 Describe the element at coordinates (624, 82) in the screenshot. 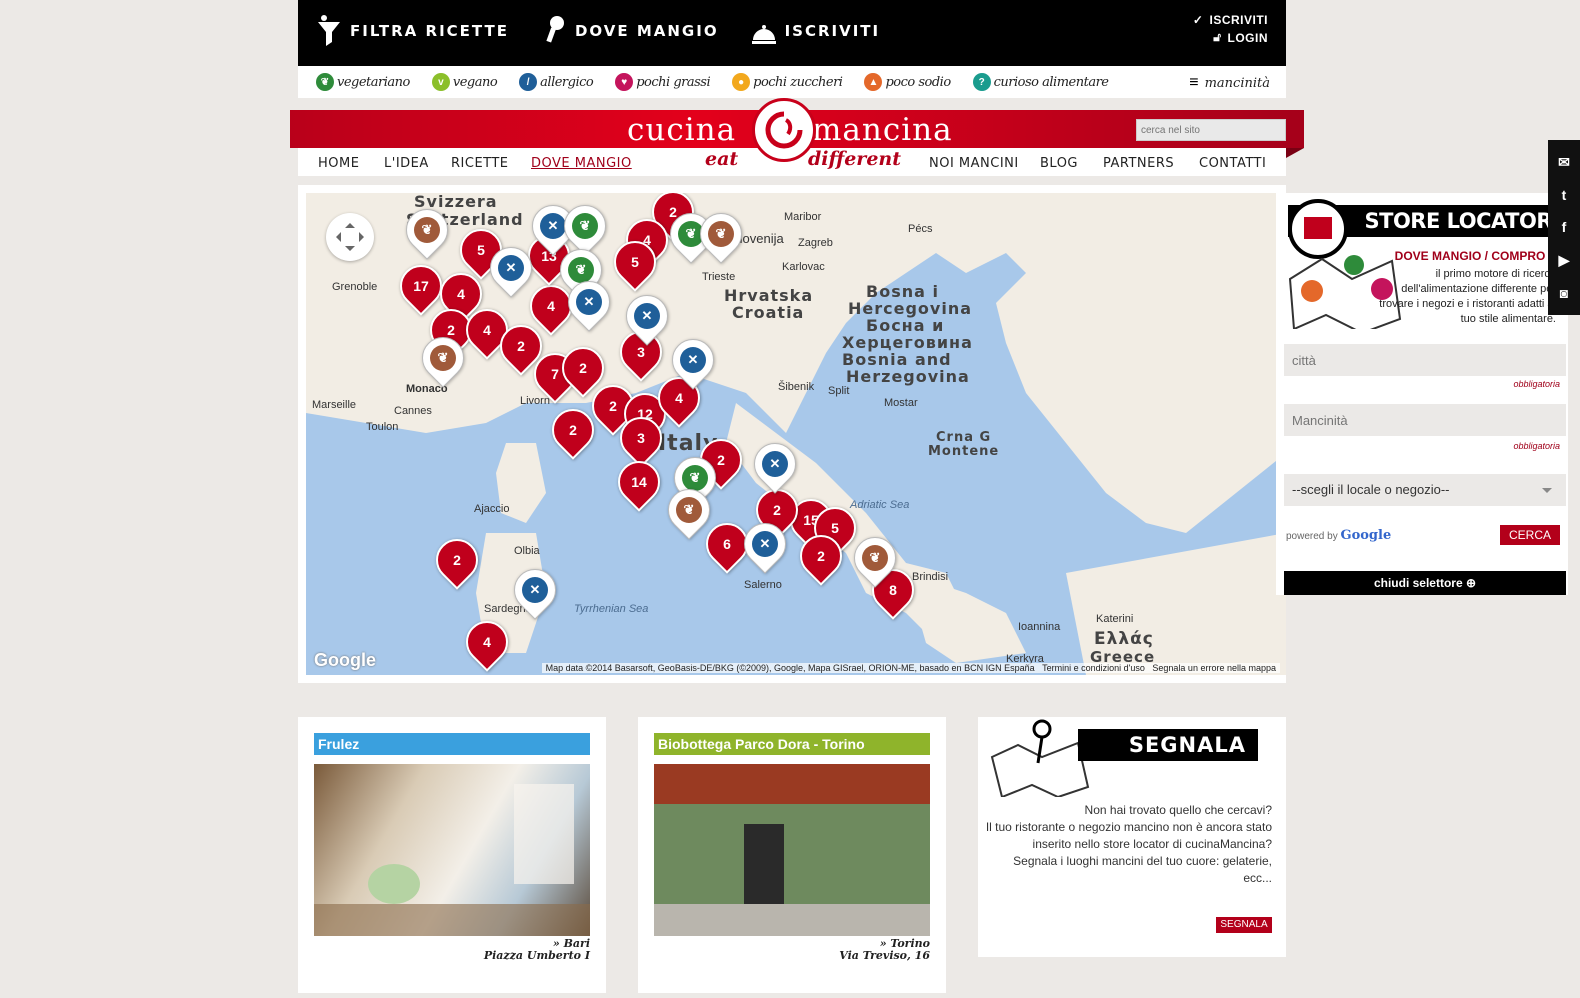

I see `heart-icon: ♥` at that location.